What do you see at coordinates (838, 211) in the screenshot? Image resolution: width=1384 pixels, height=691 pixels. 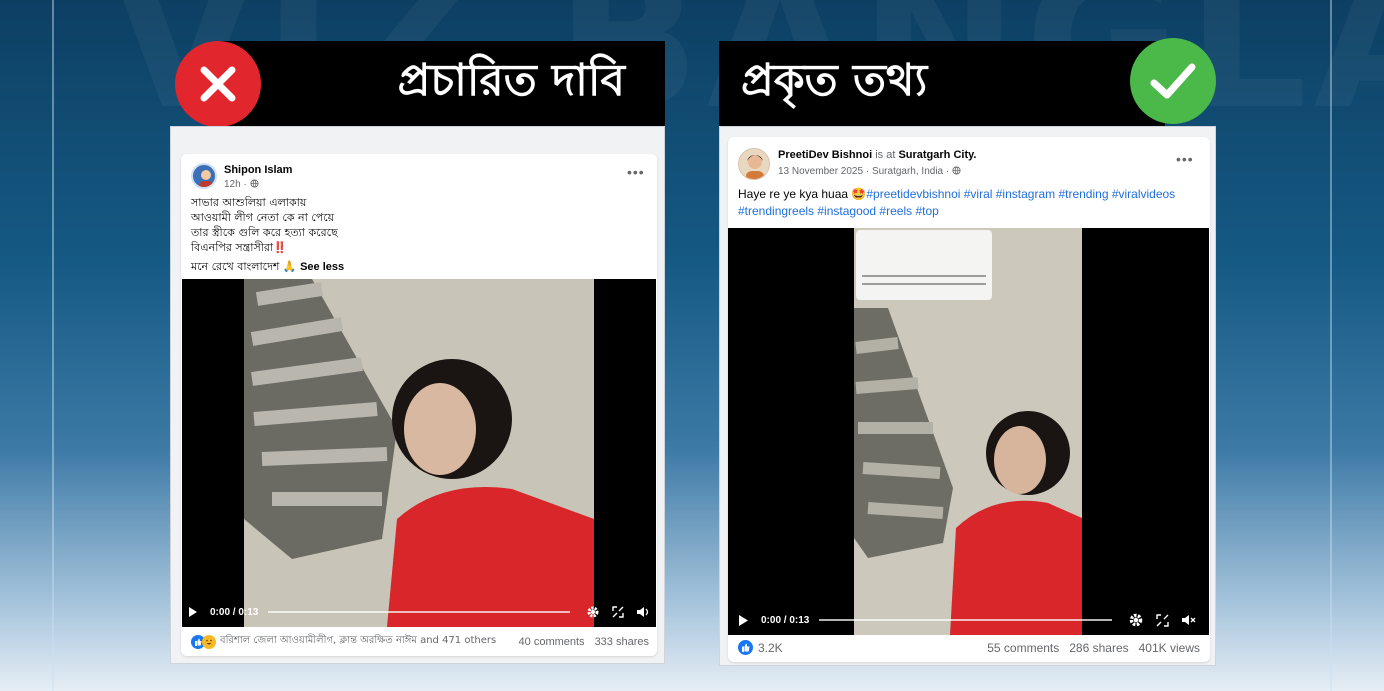 I see `hashtags: #trendingreels #instagood #reels #top` at bounding box center [838, 211].